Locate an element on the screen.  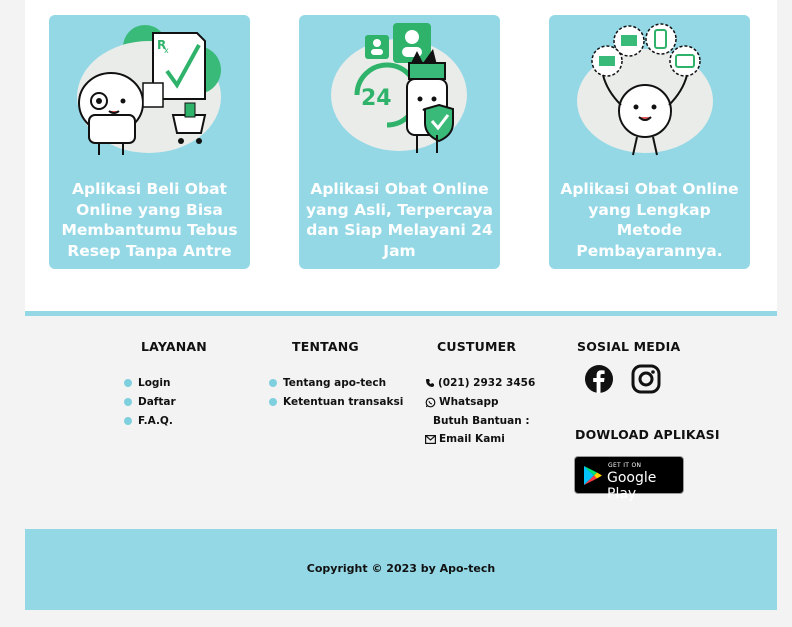
facebook-icon is located at coordinates (599, 379).